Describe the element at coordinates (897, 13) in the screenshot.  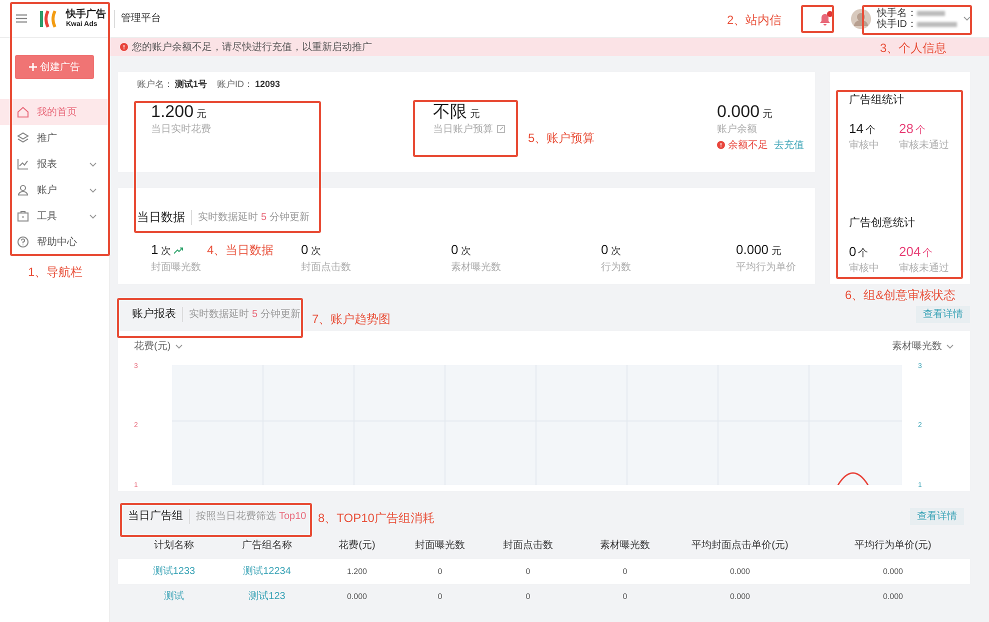
I see `user-name-label: 快手名：` at that location.